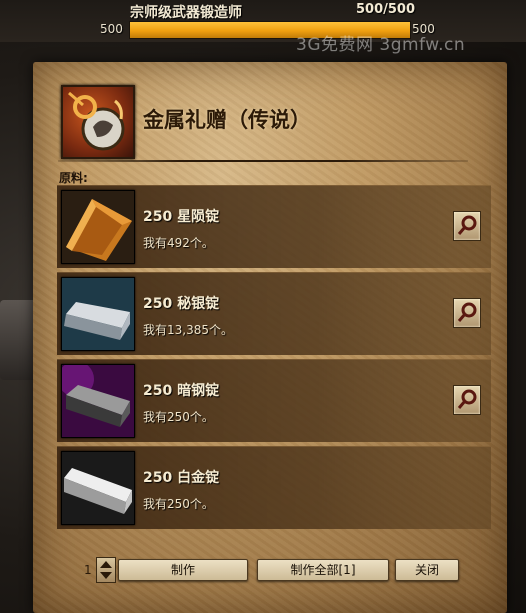 The width and height of the screenshot is (526, 613). Describe the element at coordinates (181, 304) in the screenshot. I see `material-name: 250 秘银锭` at that location.